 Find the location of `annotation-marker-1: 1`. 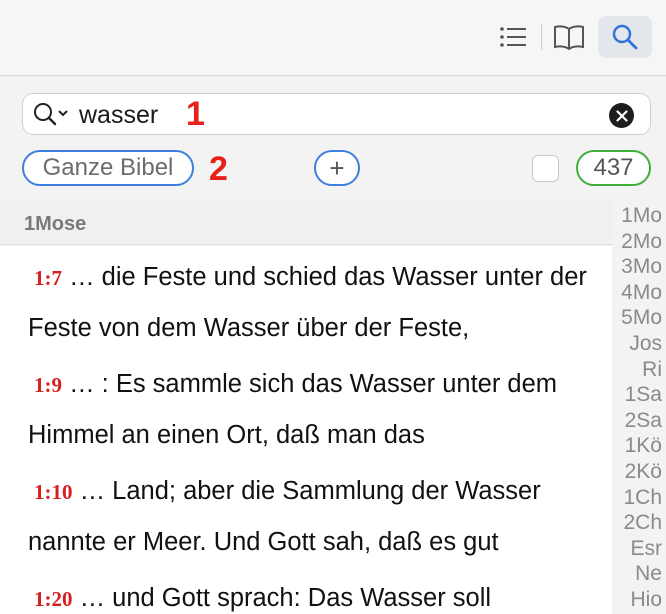

annotation-marker-1: 1 is located at coordinates (195, 114).